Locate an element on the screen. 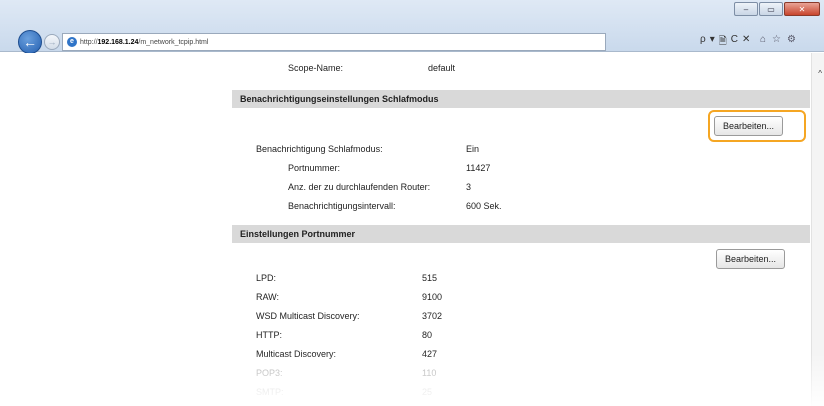 This screenshot has height=406, width=824. window-controls: – ▭ ✕ is located at coordinates (777, 9).